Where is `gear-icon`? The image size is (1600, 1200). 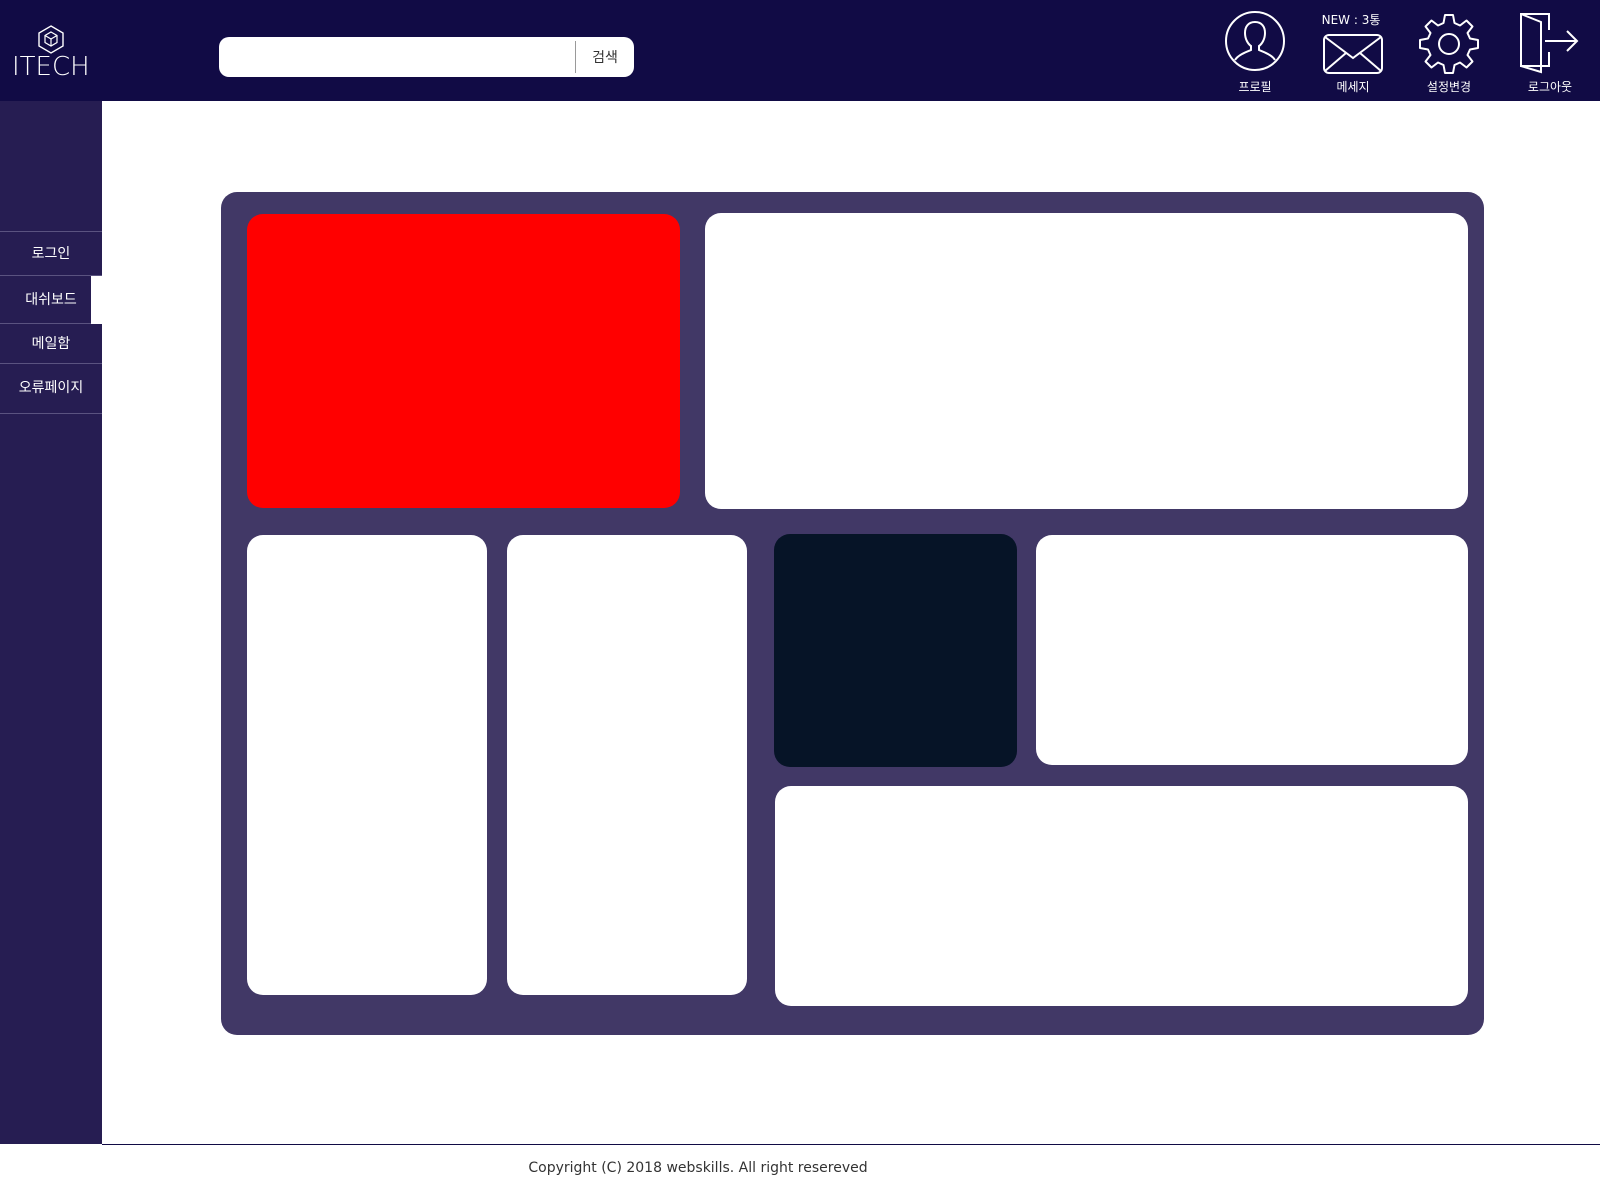
gear-icon is located at coordinates (1449, 44).